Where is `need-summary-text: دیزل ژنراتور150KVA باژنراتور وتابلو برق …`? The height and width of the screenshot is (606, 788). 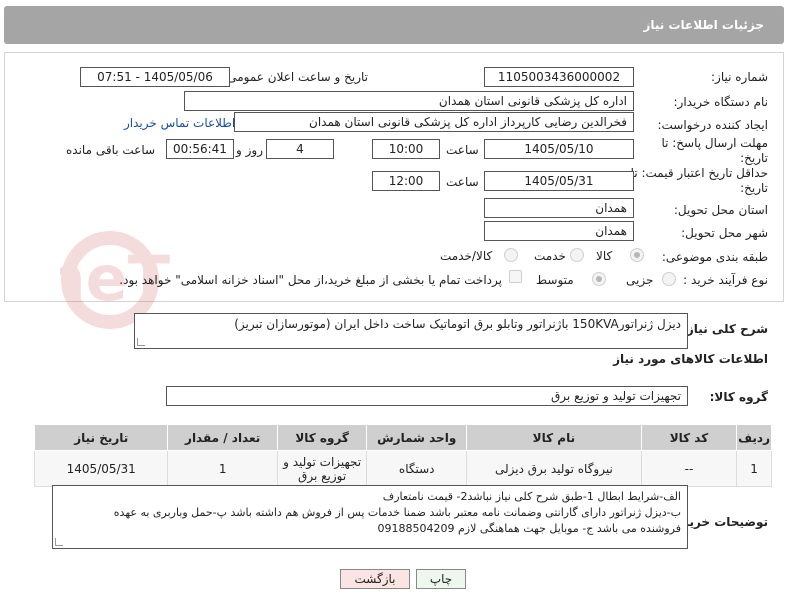
need-summary-text: دیزل ژنراتور150KVA باژنراتور وتابلو برق … is located at coordinates (457, 324).